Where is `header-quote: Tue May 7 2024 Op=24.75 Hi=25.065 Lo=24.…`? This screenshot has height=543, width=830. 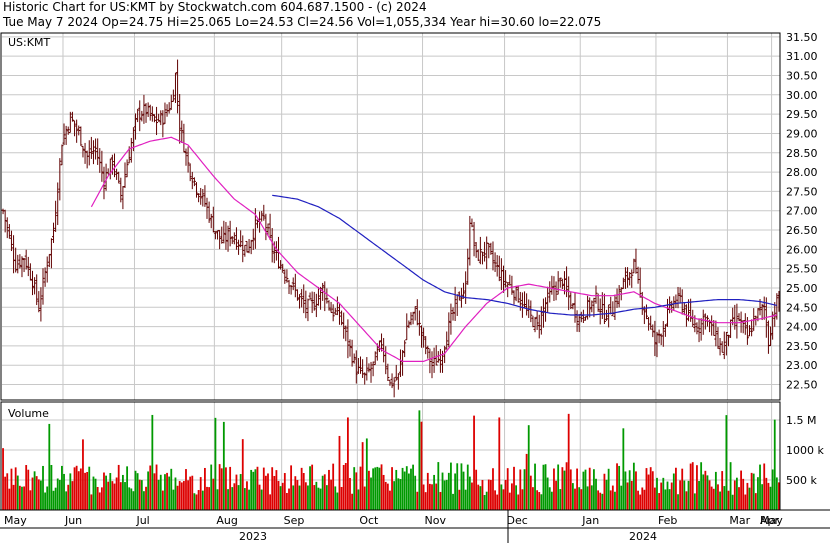 header-quote: Tue May 7 2024 Op=24.75 Hi=25.065 Lo=24.… is located at coordinates (301, 22).